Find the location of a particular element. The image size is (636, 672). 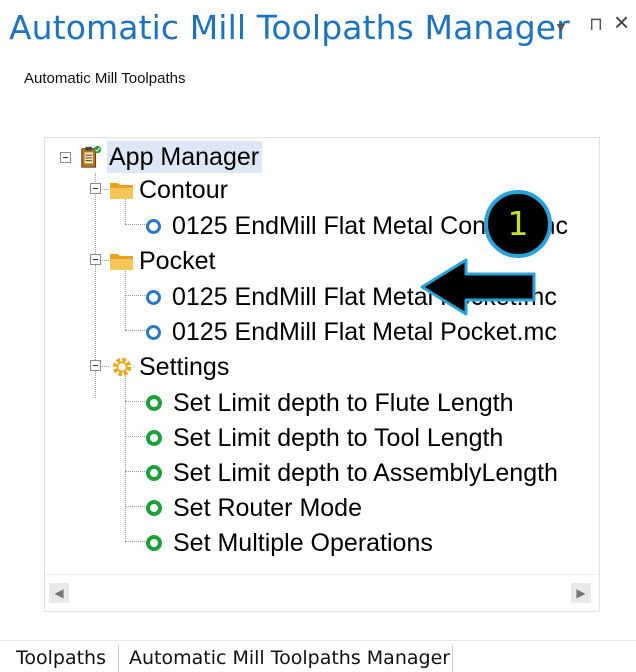

tree-node-label: App Manager is located at coordinates (185, 157).